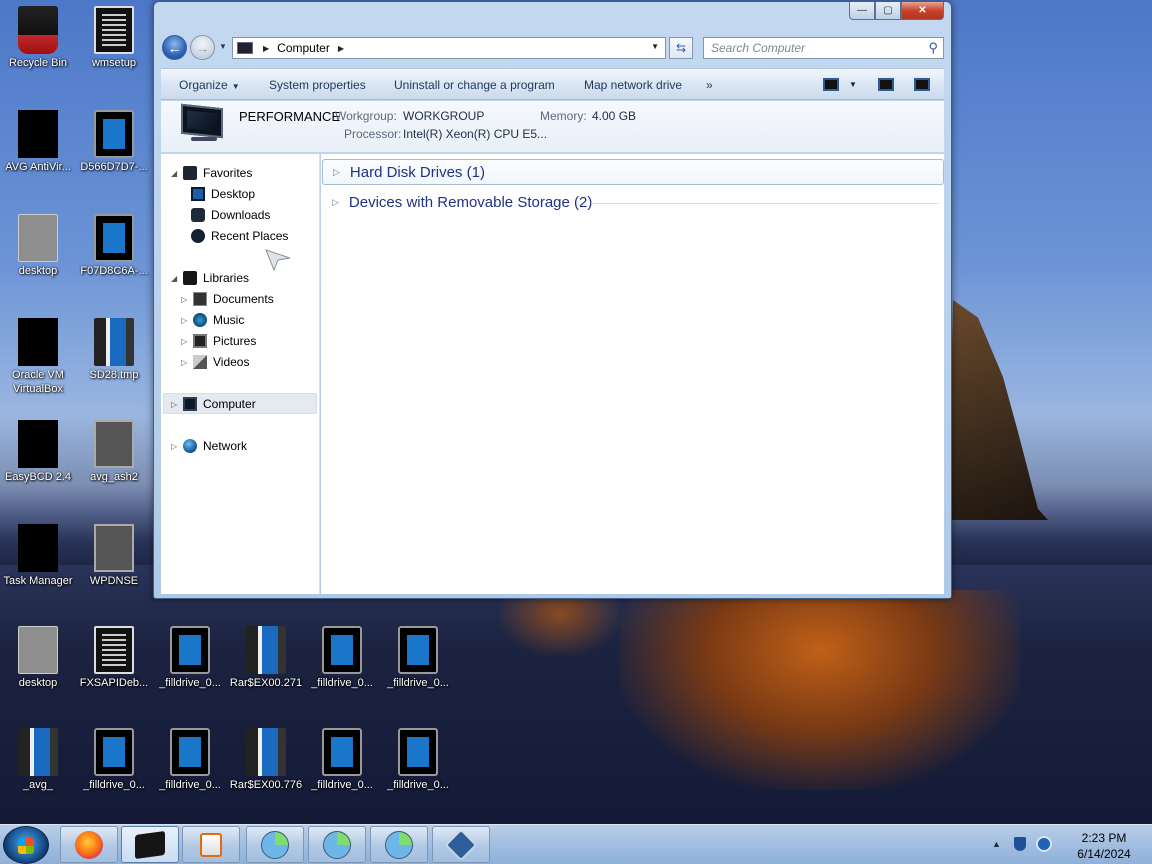  I want to click on desktop-icon-avg-ash2: avg_ash2, so click(114, 452).